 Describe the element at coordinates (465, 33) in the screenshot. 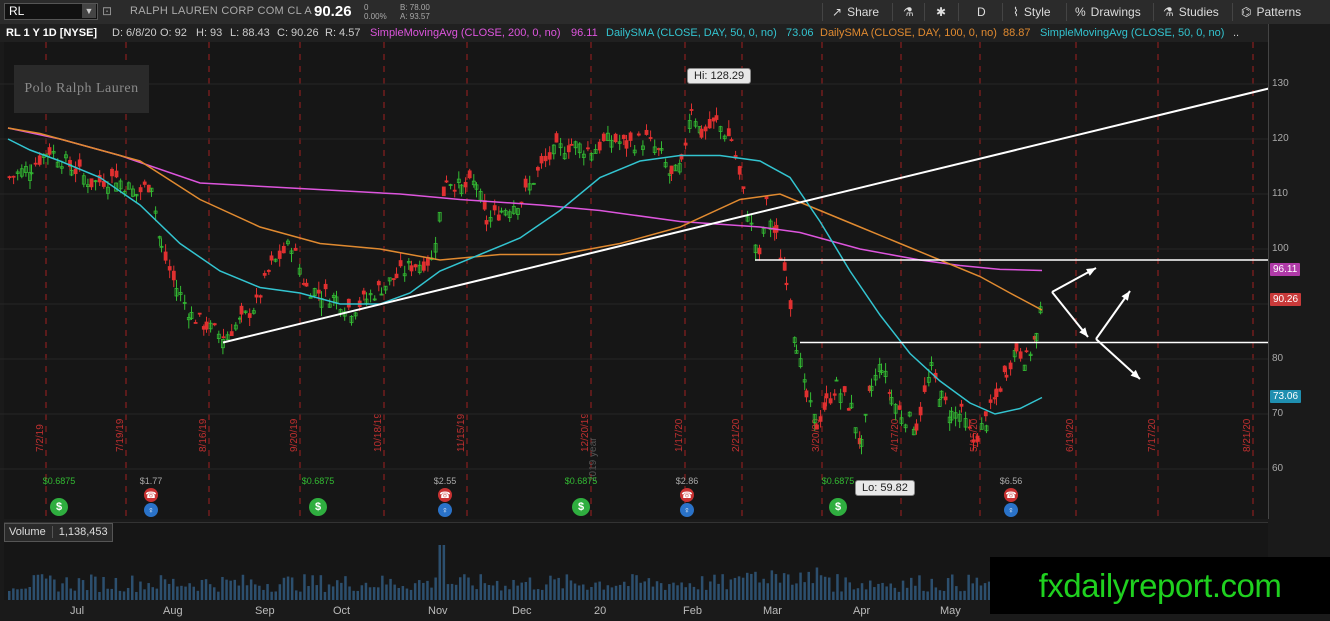

I see `study-sma200-label: SimpleMovingAvg (CLOSE, 200, 0, no)` at that location.